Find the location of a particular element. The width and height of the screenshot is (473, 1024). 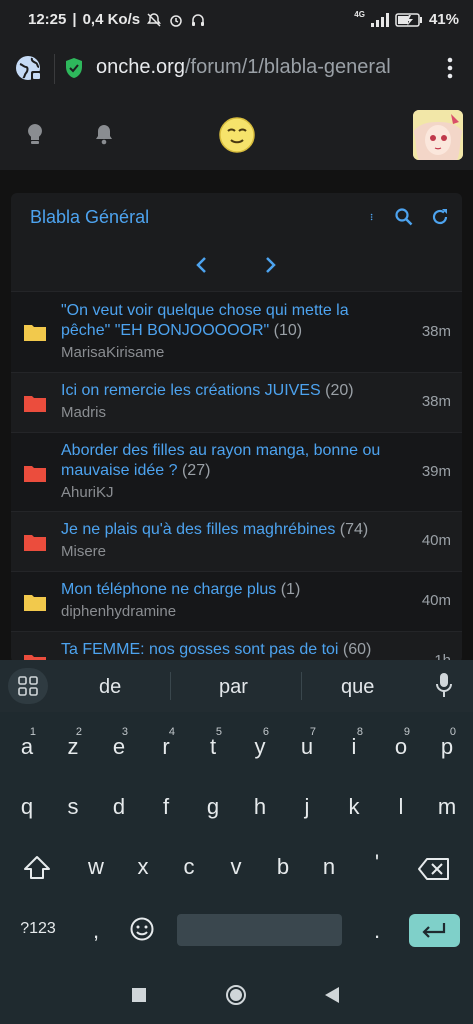

folder-icon is located at coordinates (35, 474).